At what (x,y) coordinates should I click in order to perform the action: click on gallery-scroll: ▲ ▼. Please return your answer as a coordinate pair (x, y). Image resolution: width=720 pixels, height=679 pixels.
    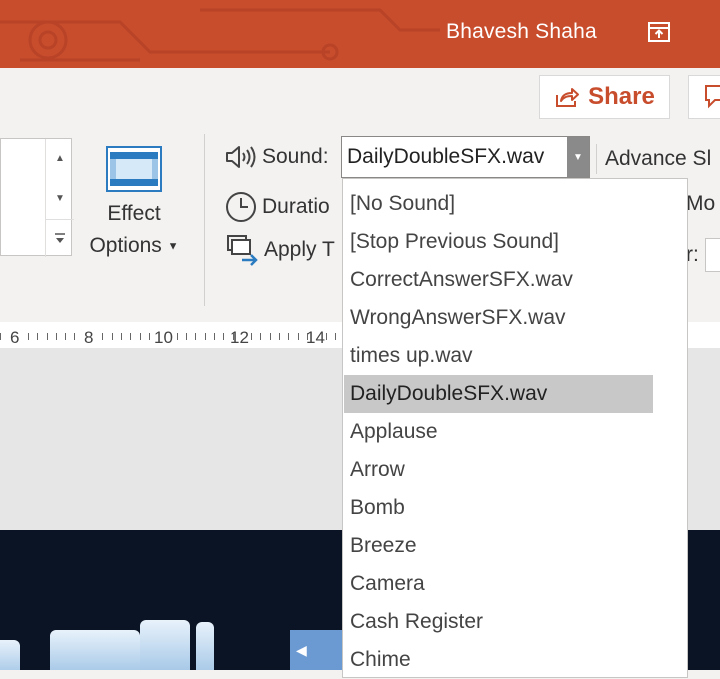
    Looking at the image, I should click on (59, 198).